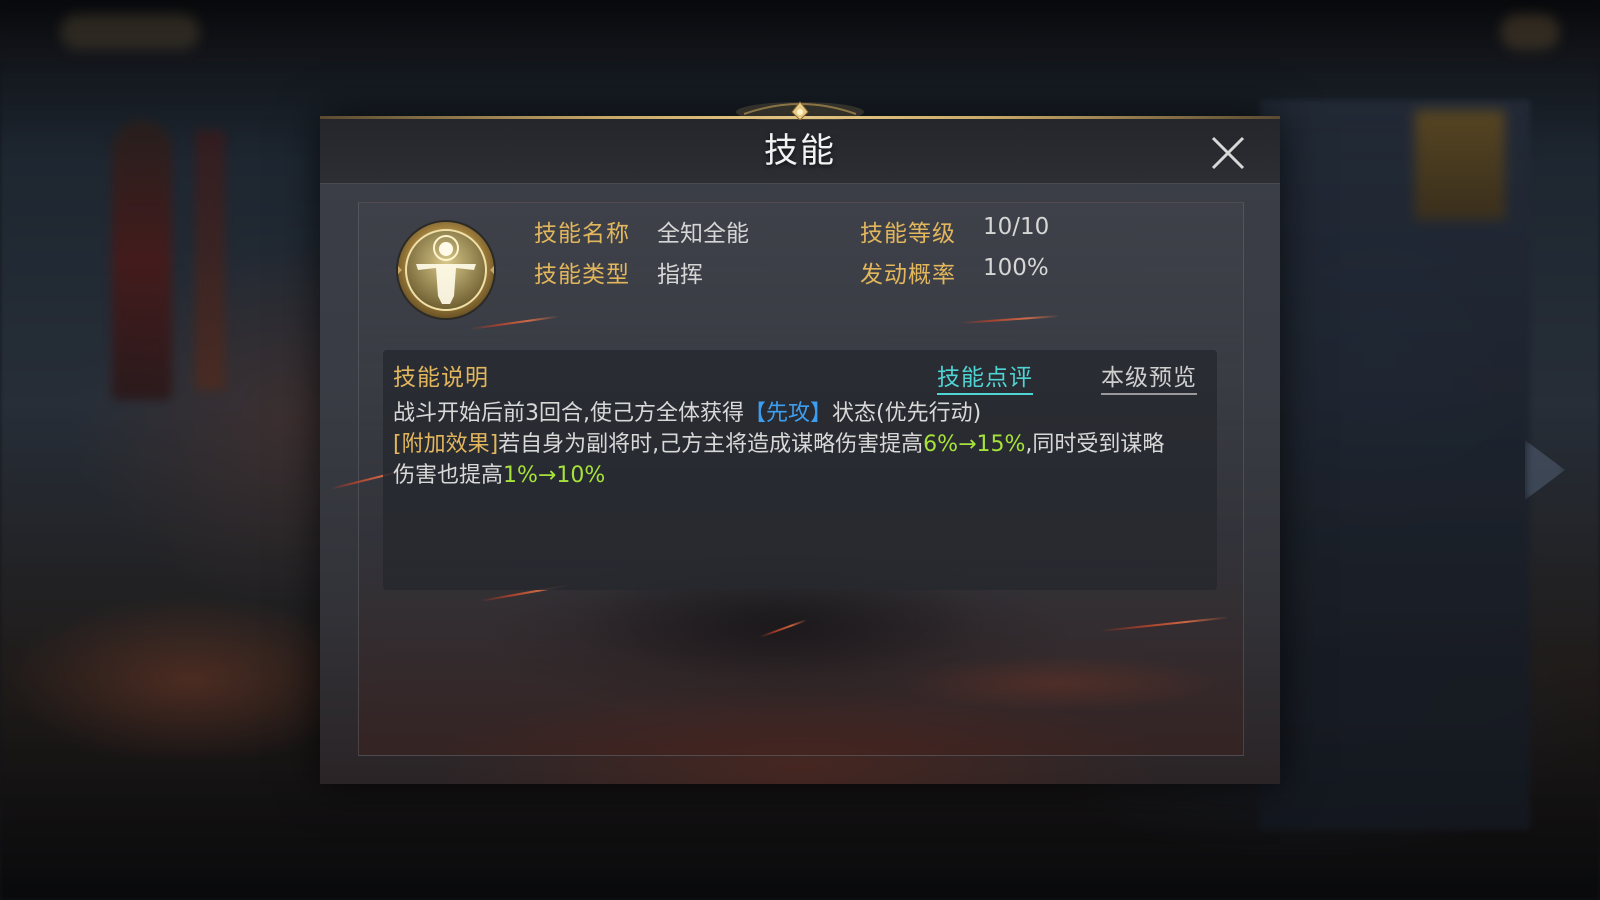  Describe the element at coordinates (680, 275) in the screenshot. I see `skill-type-value: 指挥` at that location.